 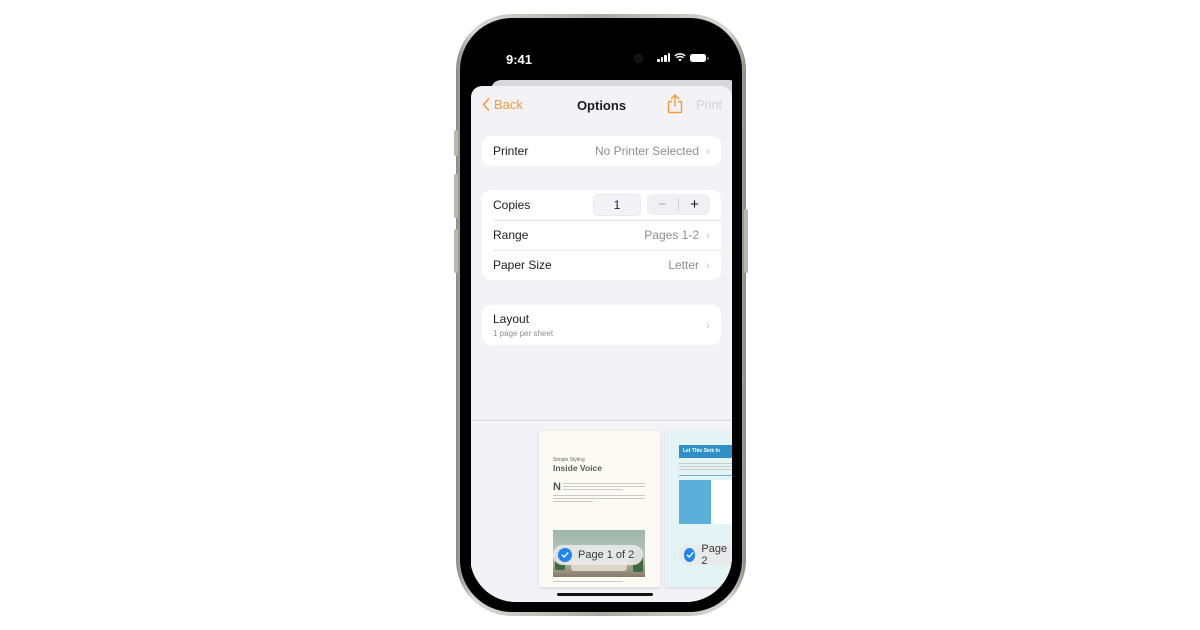 I want to click on side-button, so click(x=746, y=241).